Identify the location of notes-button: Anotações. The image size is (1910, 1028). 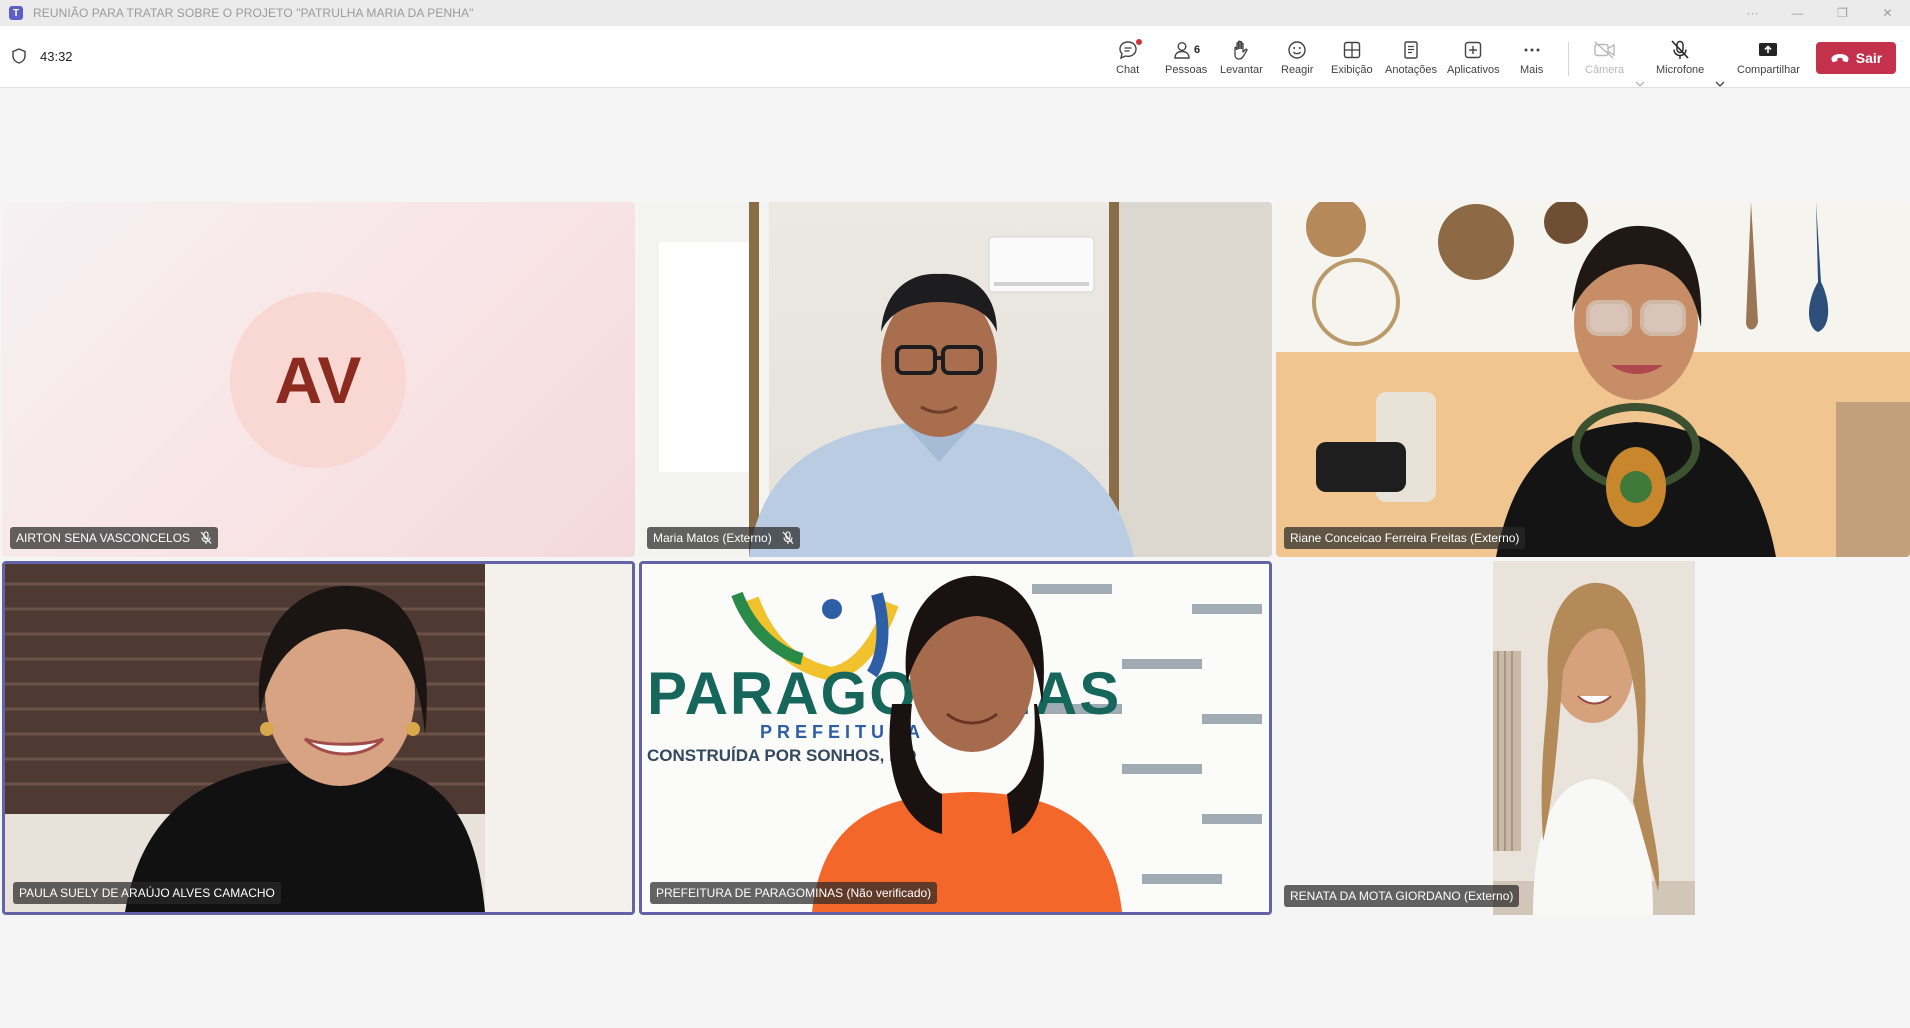
(1411, 57).